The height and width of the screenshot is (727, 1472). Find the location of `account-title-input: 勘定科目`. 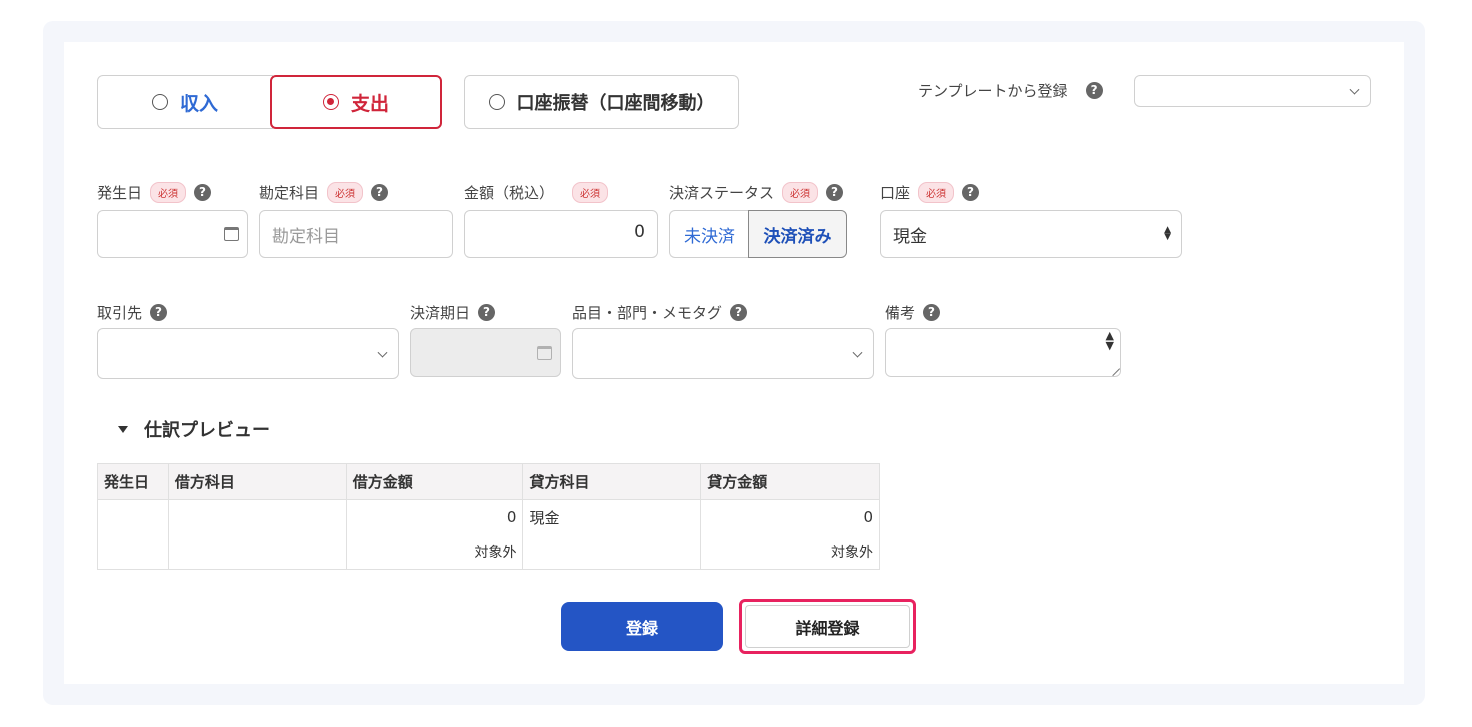

account-title-input: 勘定科目 is located at coordinates (356, 234).